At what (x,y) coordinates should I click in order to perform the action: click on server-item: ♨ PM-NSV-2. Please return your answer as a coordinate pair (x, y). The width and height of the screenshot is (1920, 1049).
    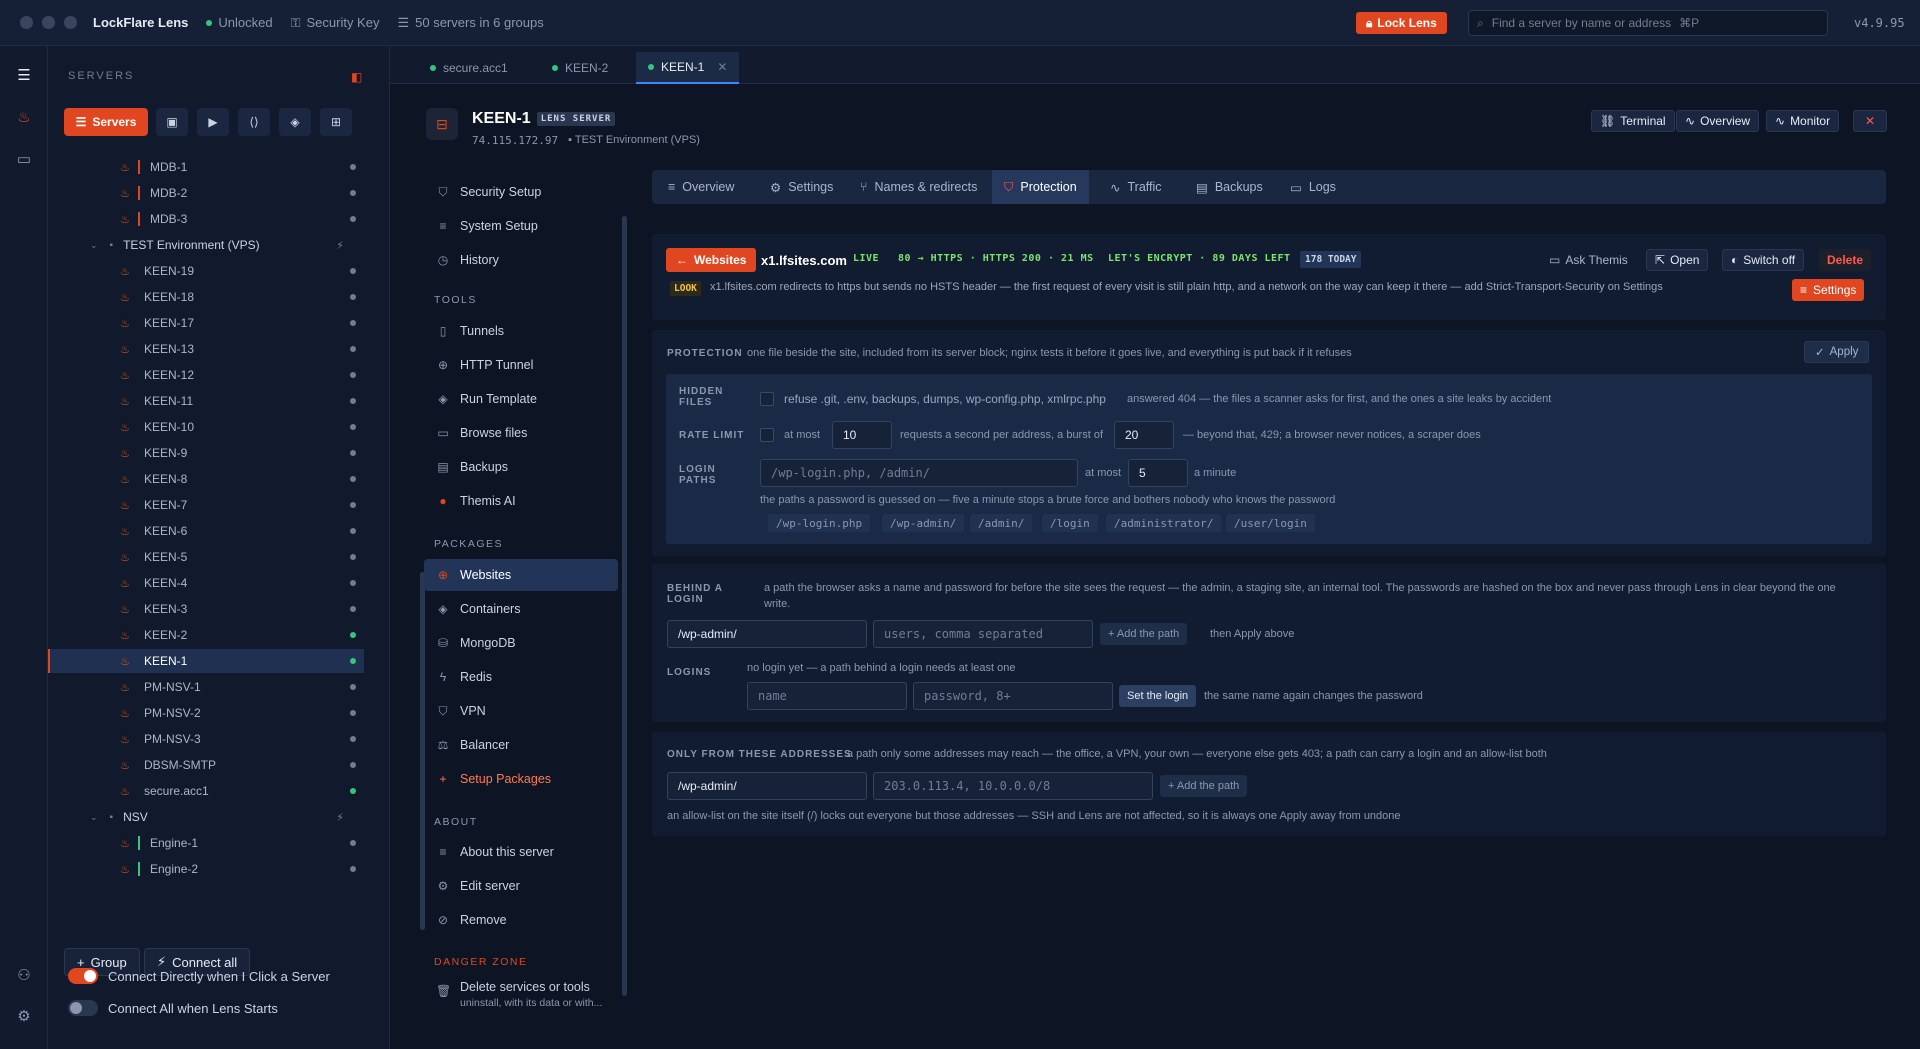
    Looking at the image, I should click on (206, 713).